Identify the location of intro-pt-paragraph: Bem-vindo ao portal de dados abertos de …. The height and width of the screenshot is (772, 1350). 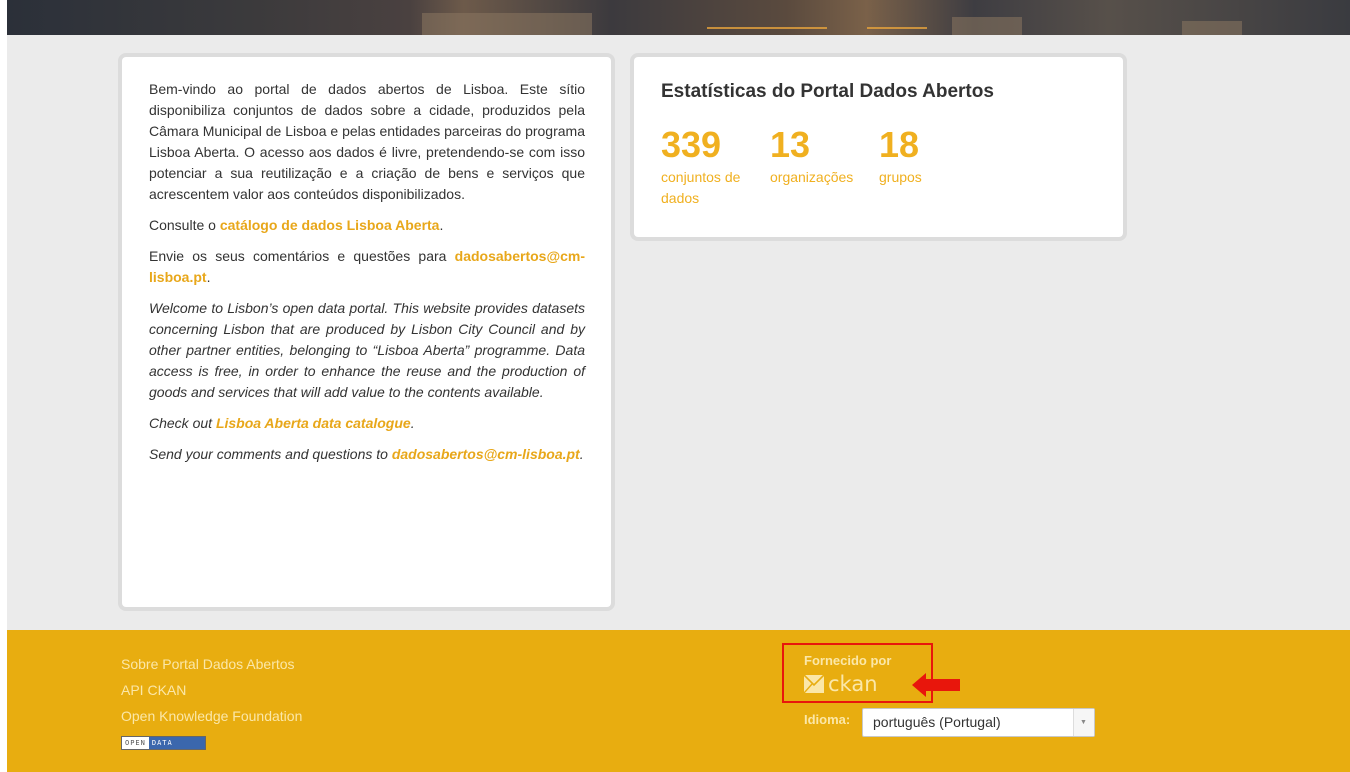
(367, 141).